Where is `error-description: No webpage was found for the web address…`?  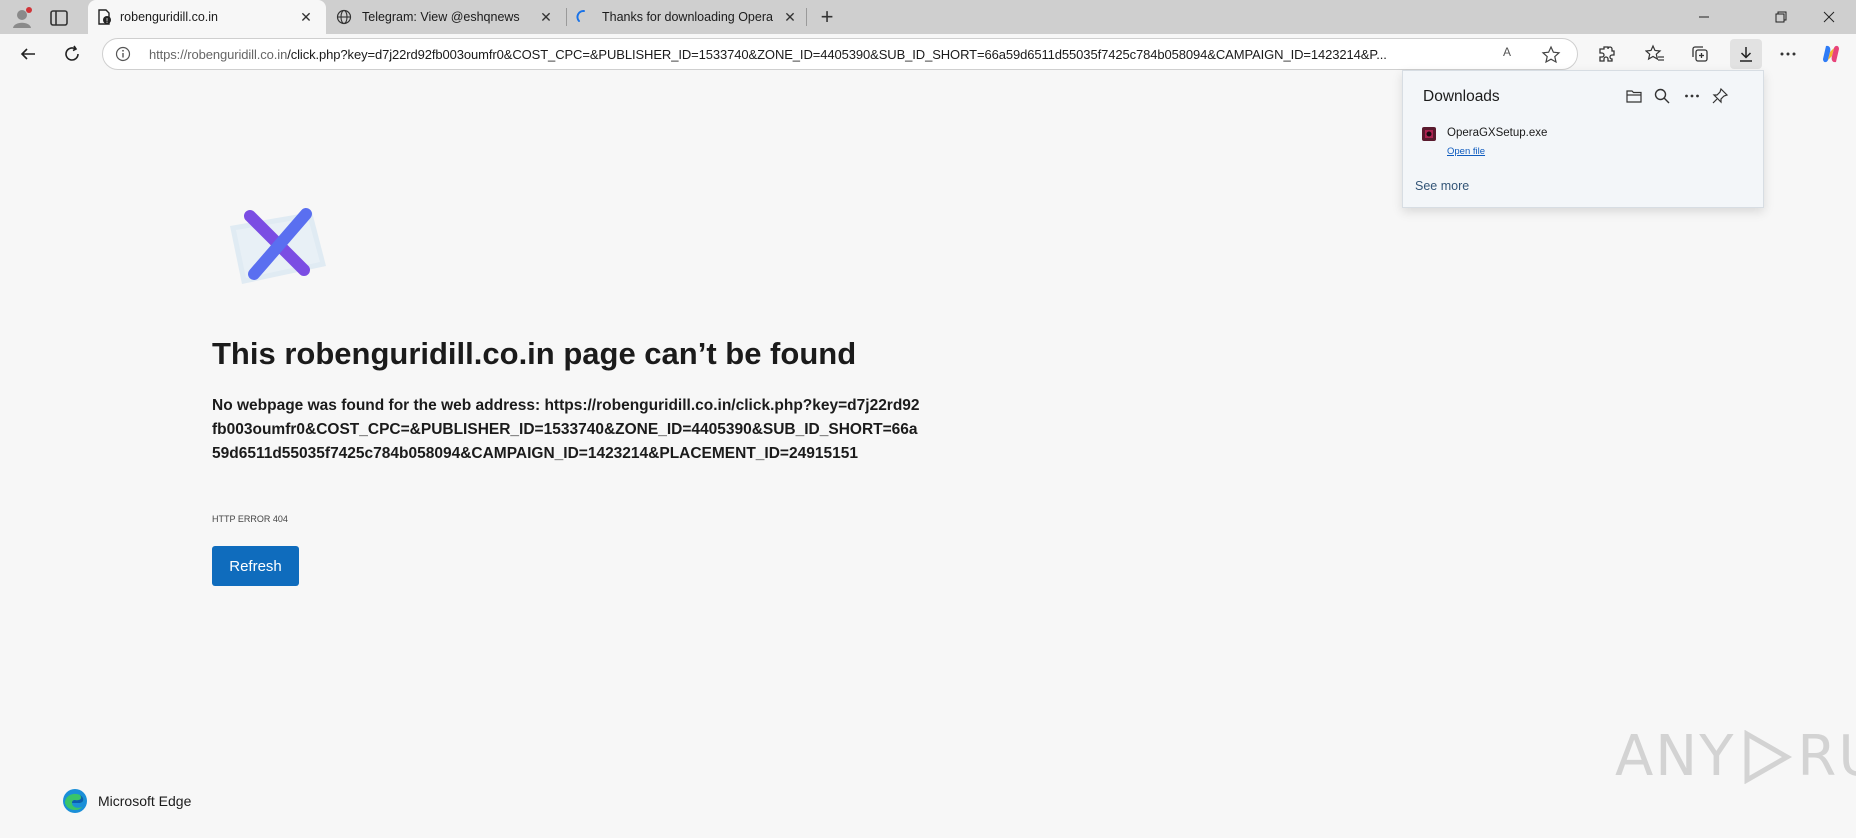
error-description: No webpage was found for the web address… is located at coordinates (567, 430).